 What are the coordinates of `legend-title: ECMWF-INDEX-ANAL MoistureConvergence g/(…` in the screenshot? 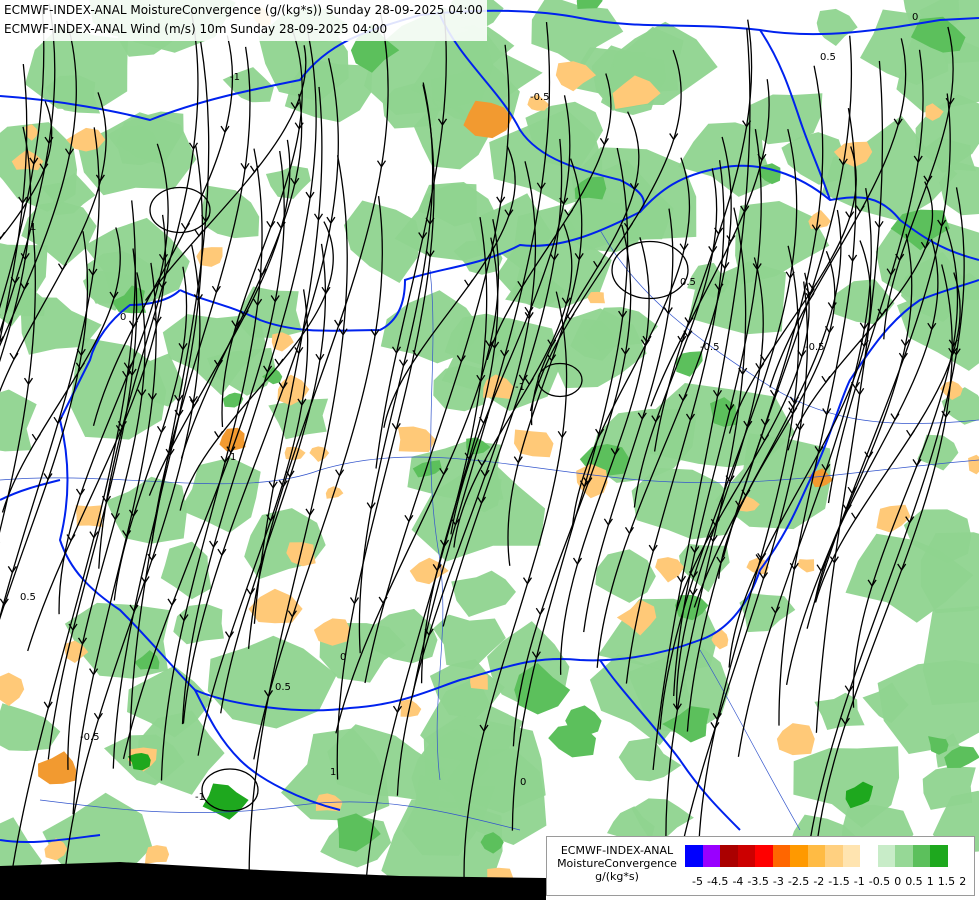 It's located at (617, 863).